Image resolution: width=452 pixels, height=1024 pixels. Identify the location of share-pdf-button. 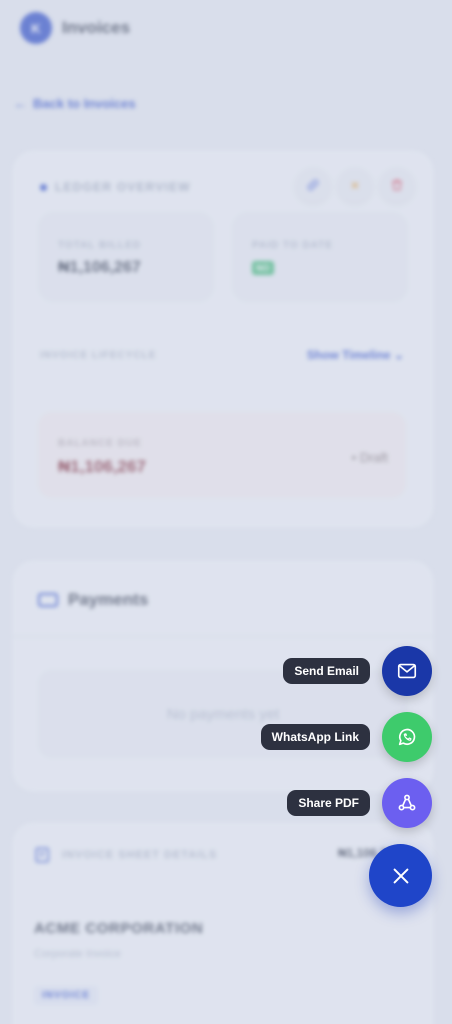
(407, 803).